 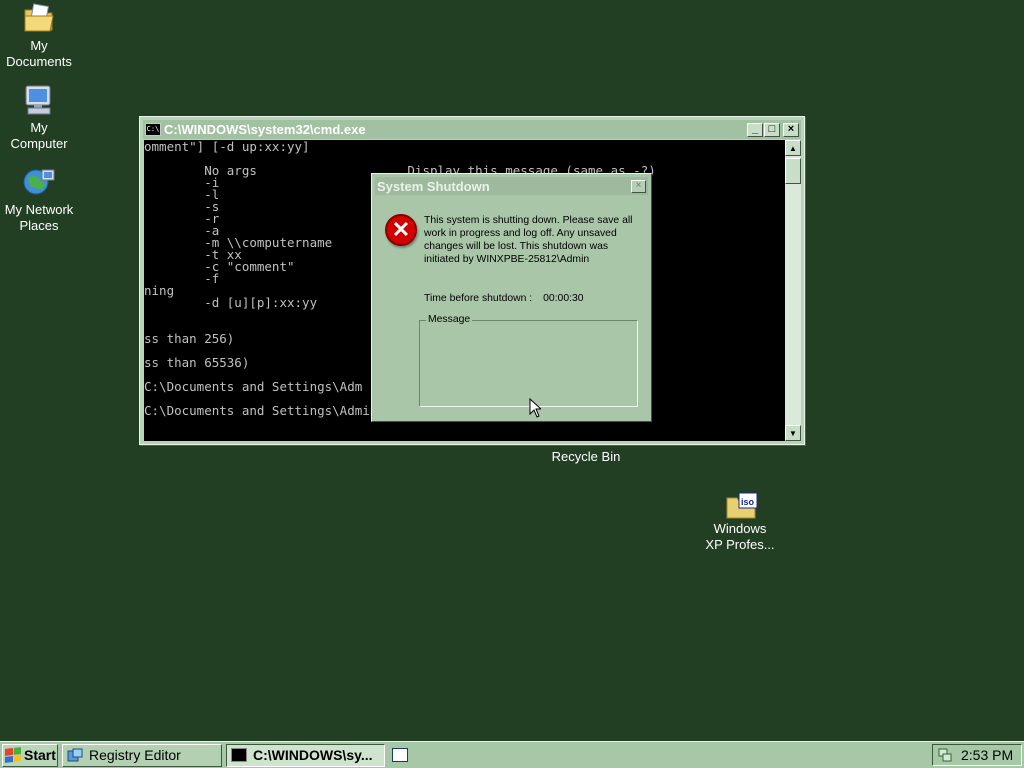 I want to click on system-tray: 2:53 PM, so click(x=977, y=755).